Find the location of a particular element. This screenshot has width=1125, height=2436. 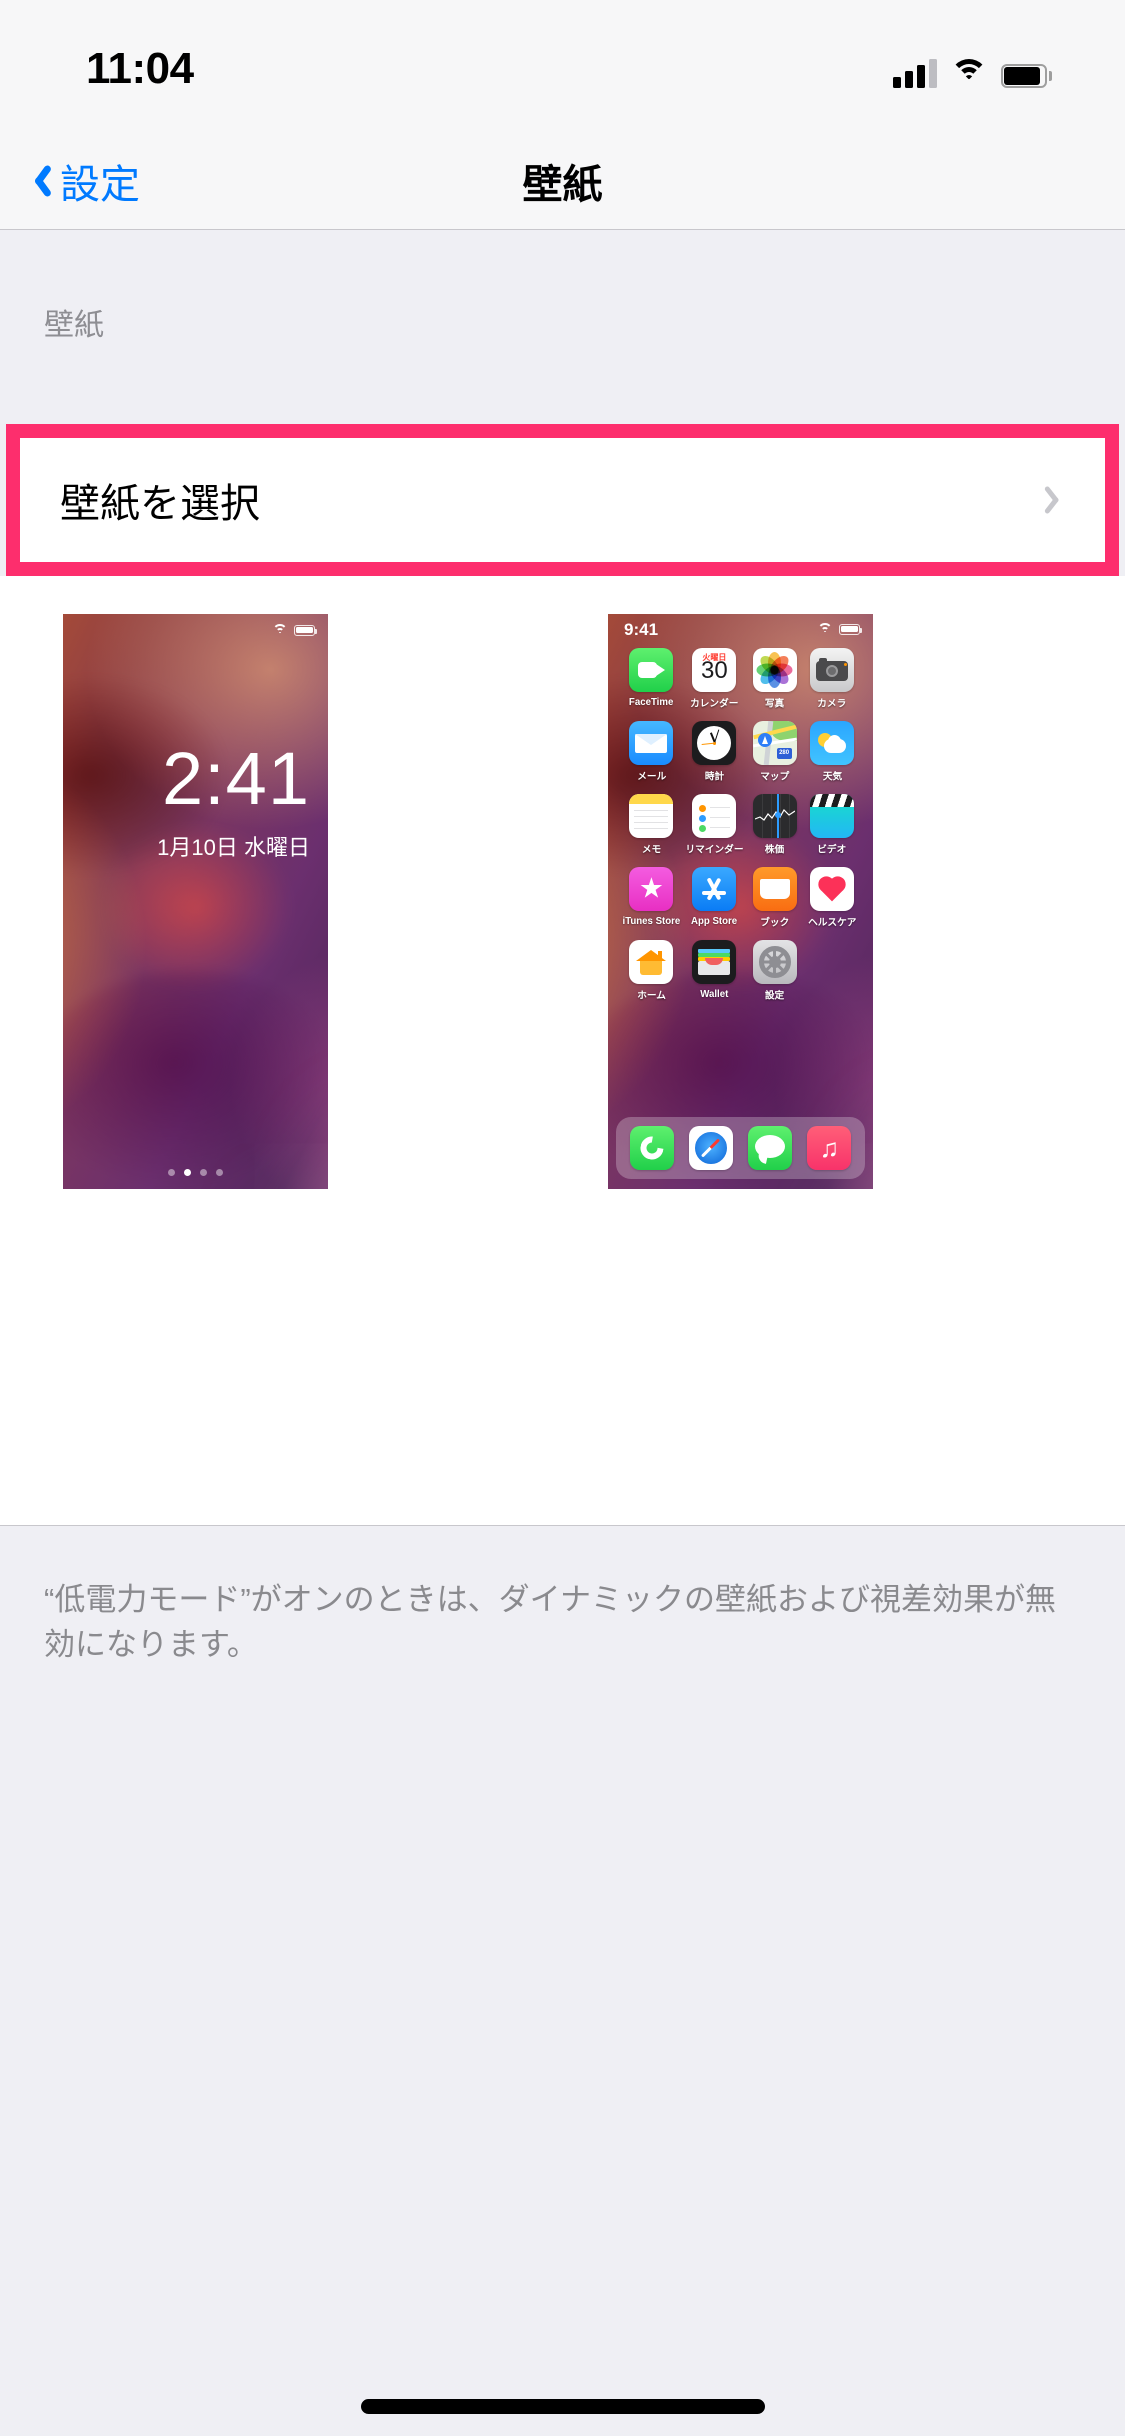

app-calendar: 火曜日 30 カレンダー is located at coordinates (714, 679).